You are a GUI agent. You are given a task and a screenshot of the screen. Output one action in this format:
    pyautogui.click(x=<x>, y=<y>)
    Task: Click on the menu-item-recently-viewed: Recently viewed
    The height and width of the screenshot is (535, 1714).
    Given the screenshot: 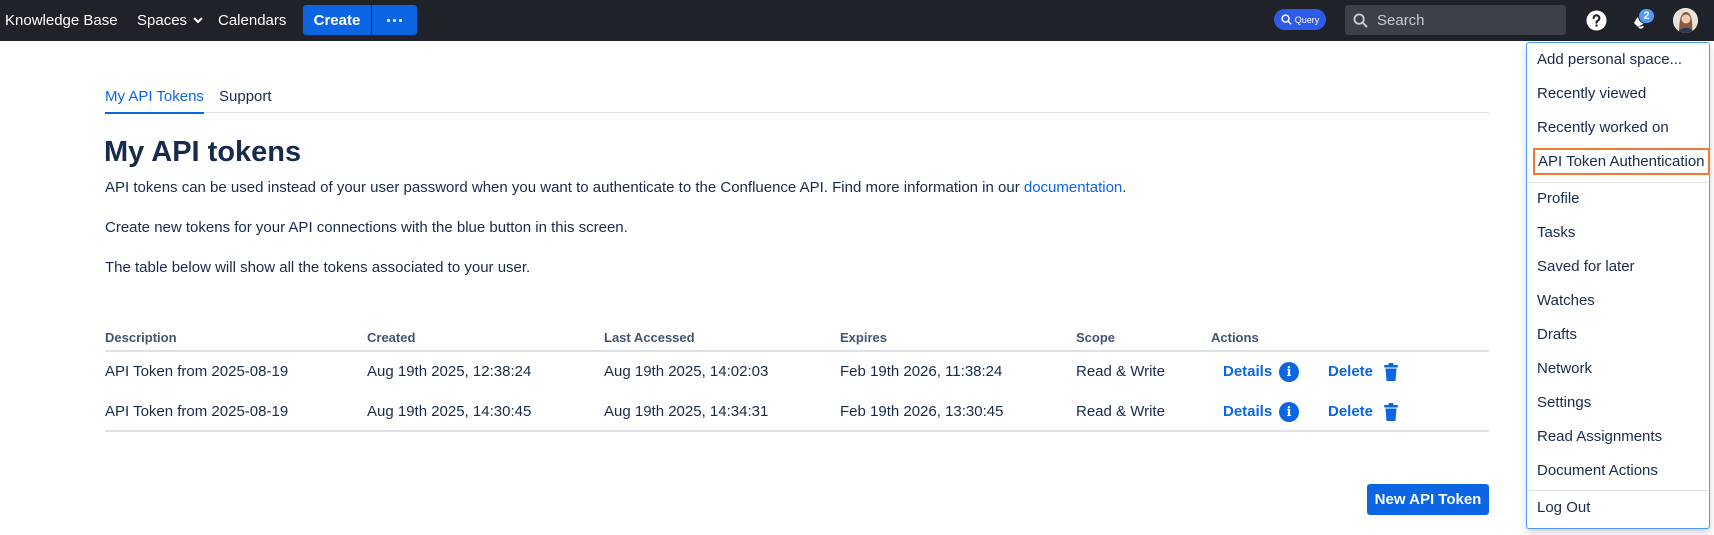 What is the action you would take?
    pyautogui.click(x=1591, y=93)
    